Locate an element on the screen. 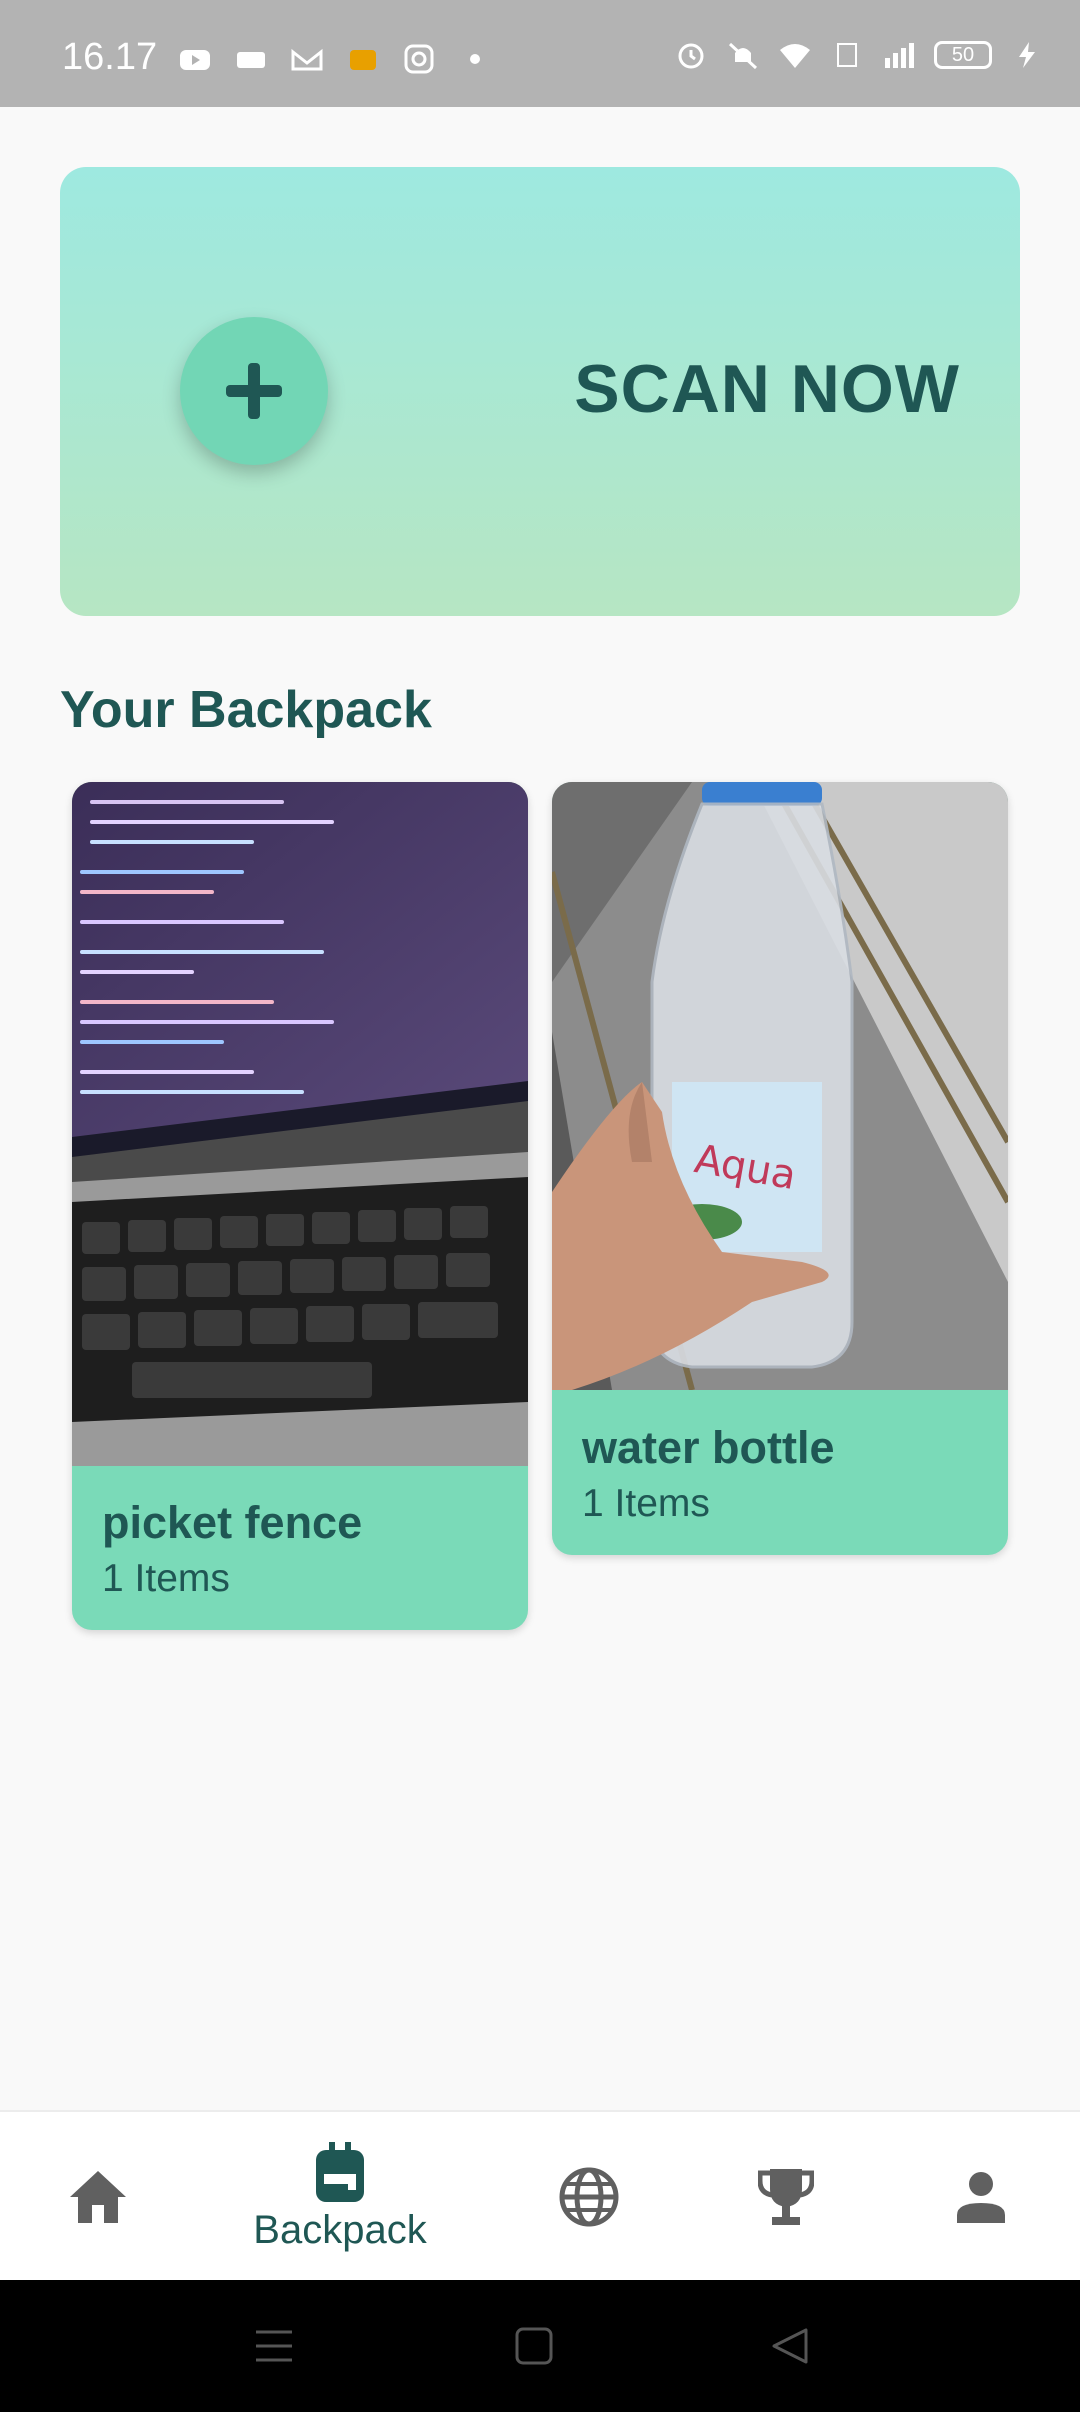  item-photo-bottle: Aqua is located at coordinates (780, 1086).